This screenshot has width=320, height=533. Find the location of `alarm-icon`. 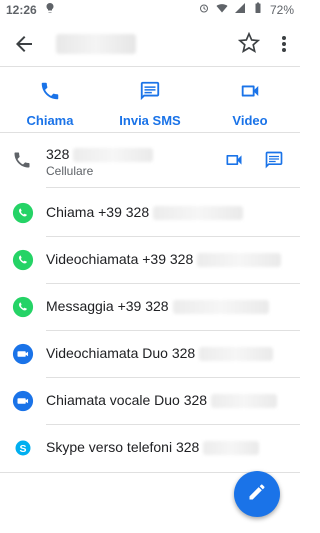

alarm-icon is located at coordinates (204, 9).